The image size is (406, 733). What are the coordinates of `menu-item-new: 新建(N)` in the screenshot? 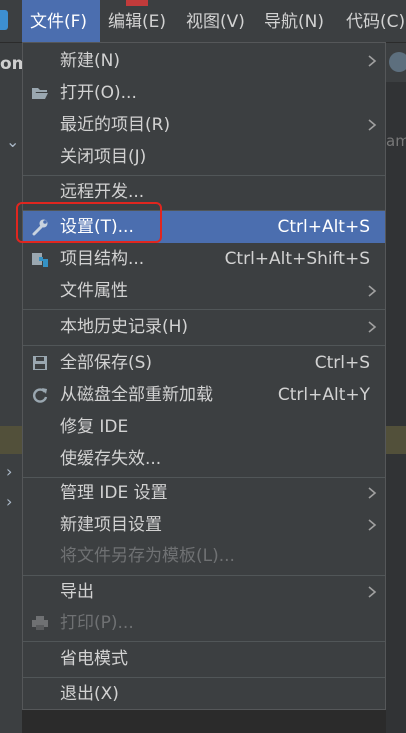 It's located at (204, 61).